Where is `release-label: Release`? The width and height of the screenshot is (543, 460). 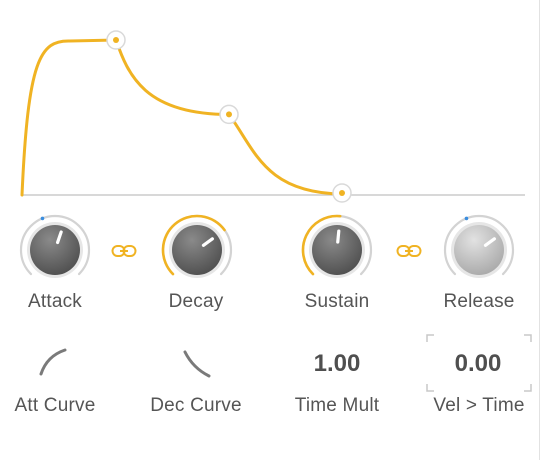
release-label: Release is located at coordinates (479, 301).